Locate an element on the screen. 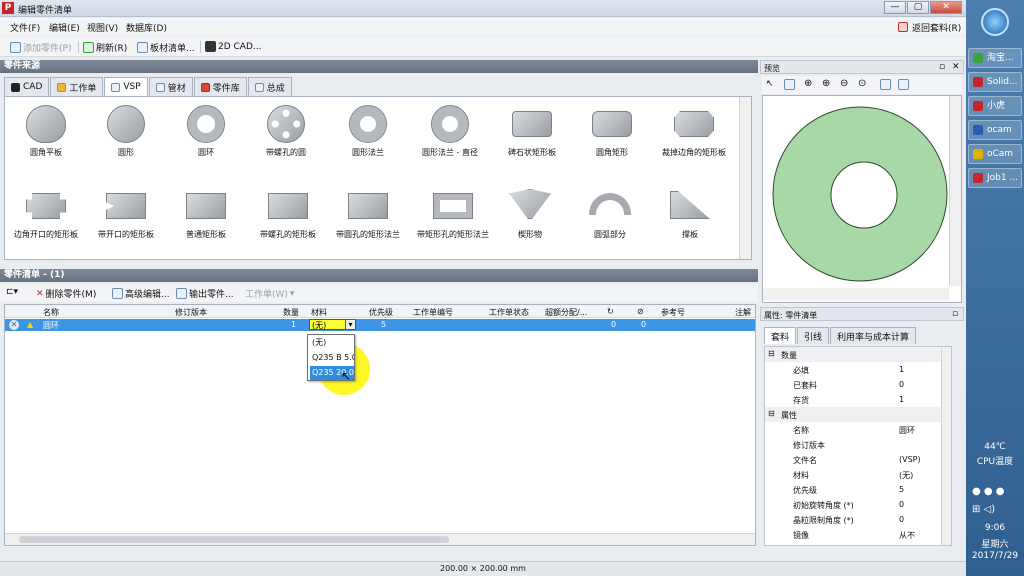 This screenshot has width=1024, height=576. col-worksheet-status: 工作单状态 is located at coordinates (509, 312).